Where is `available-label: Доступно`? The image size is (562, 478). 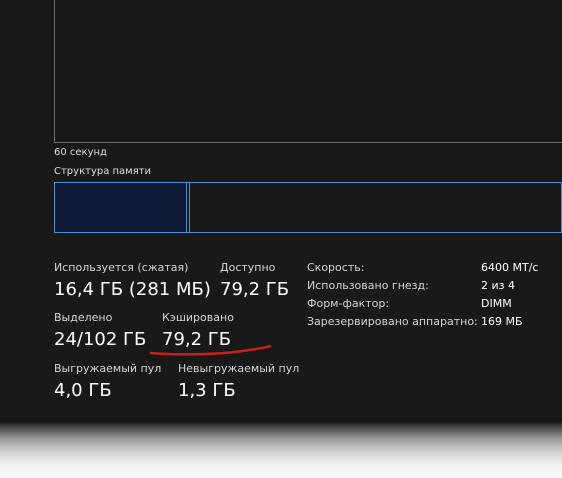 available-label: Доступно is located at coordinates (248, 267).